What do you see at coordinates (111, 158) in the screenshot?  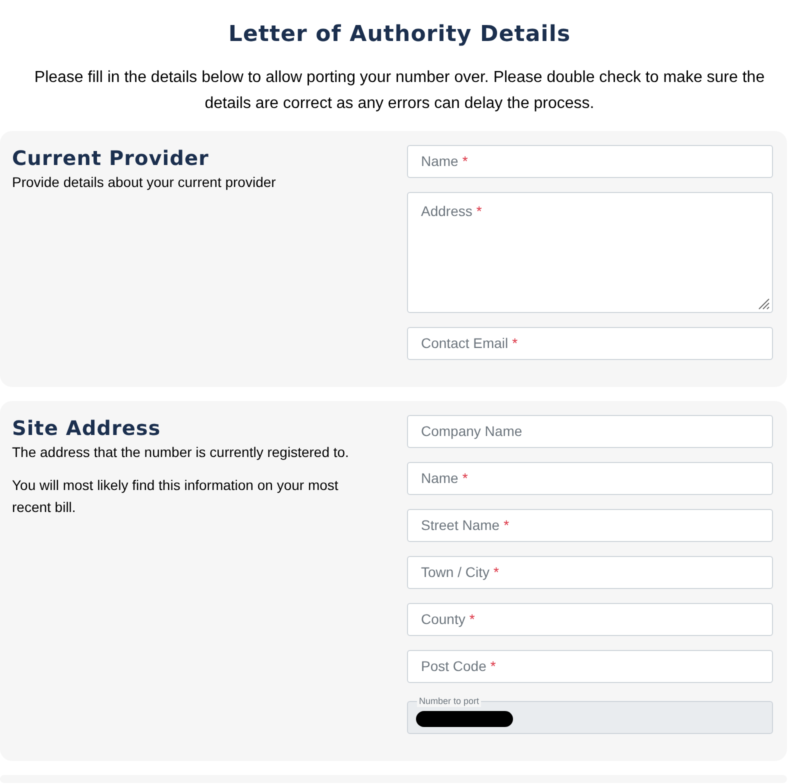 I see `section-heading: Current Provider` at bounding box center [111, 158].